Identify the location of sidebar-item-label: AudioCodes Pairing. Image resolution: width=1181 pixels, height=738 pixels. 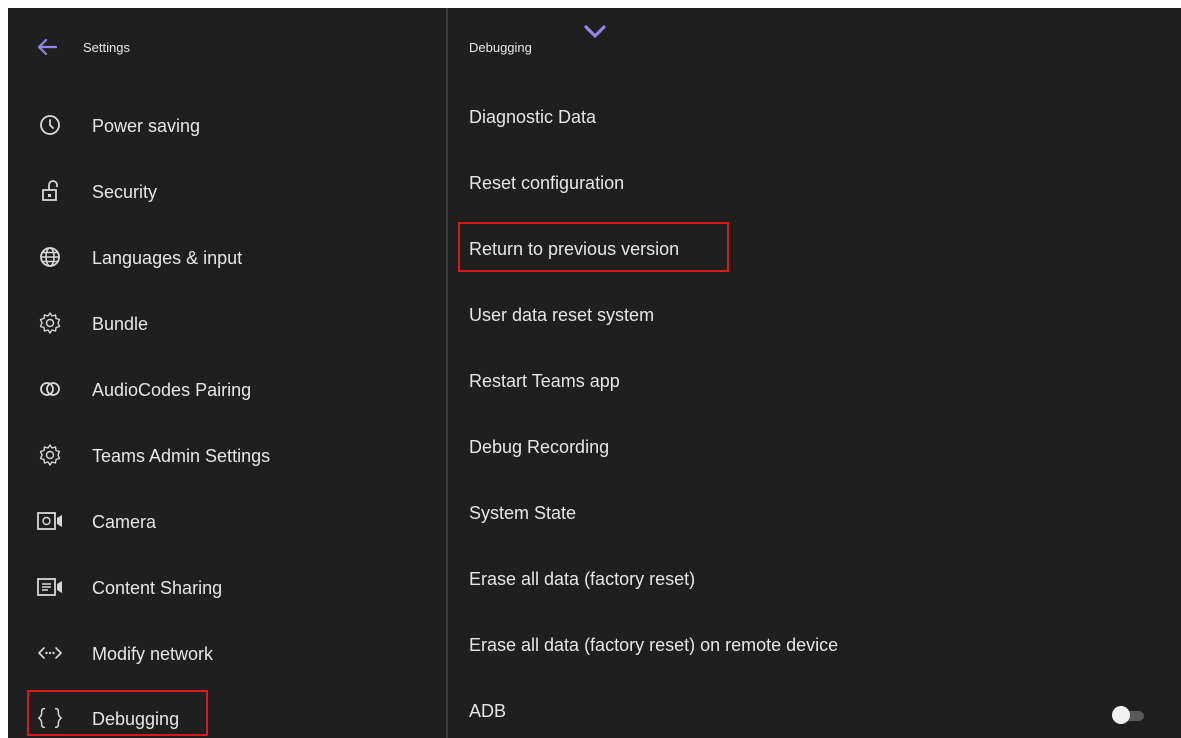
(172, 390).